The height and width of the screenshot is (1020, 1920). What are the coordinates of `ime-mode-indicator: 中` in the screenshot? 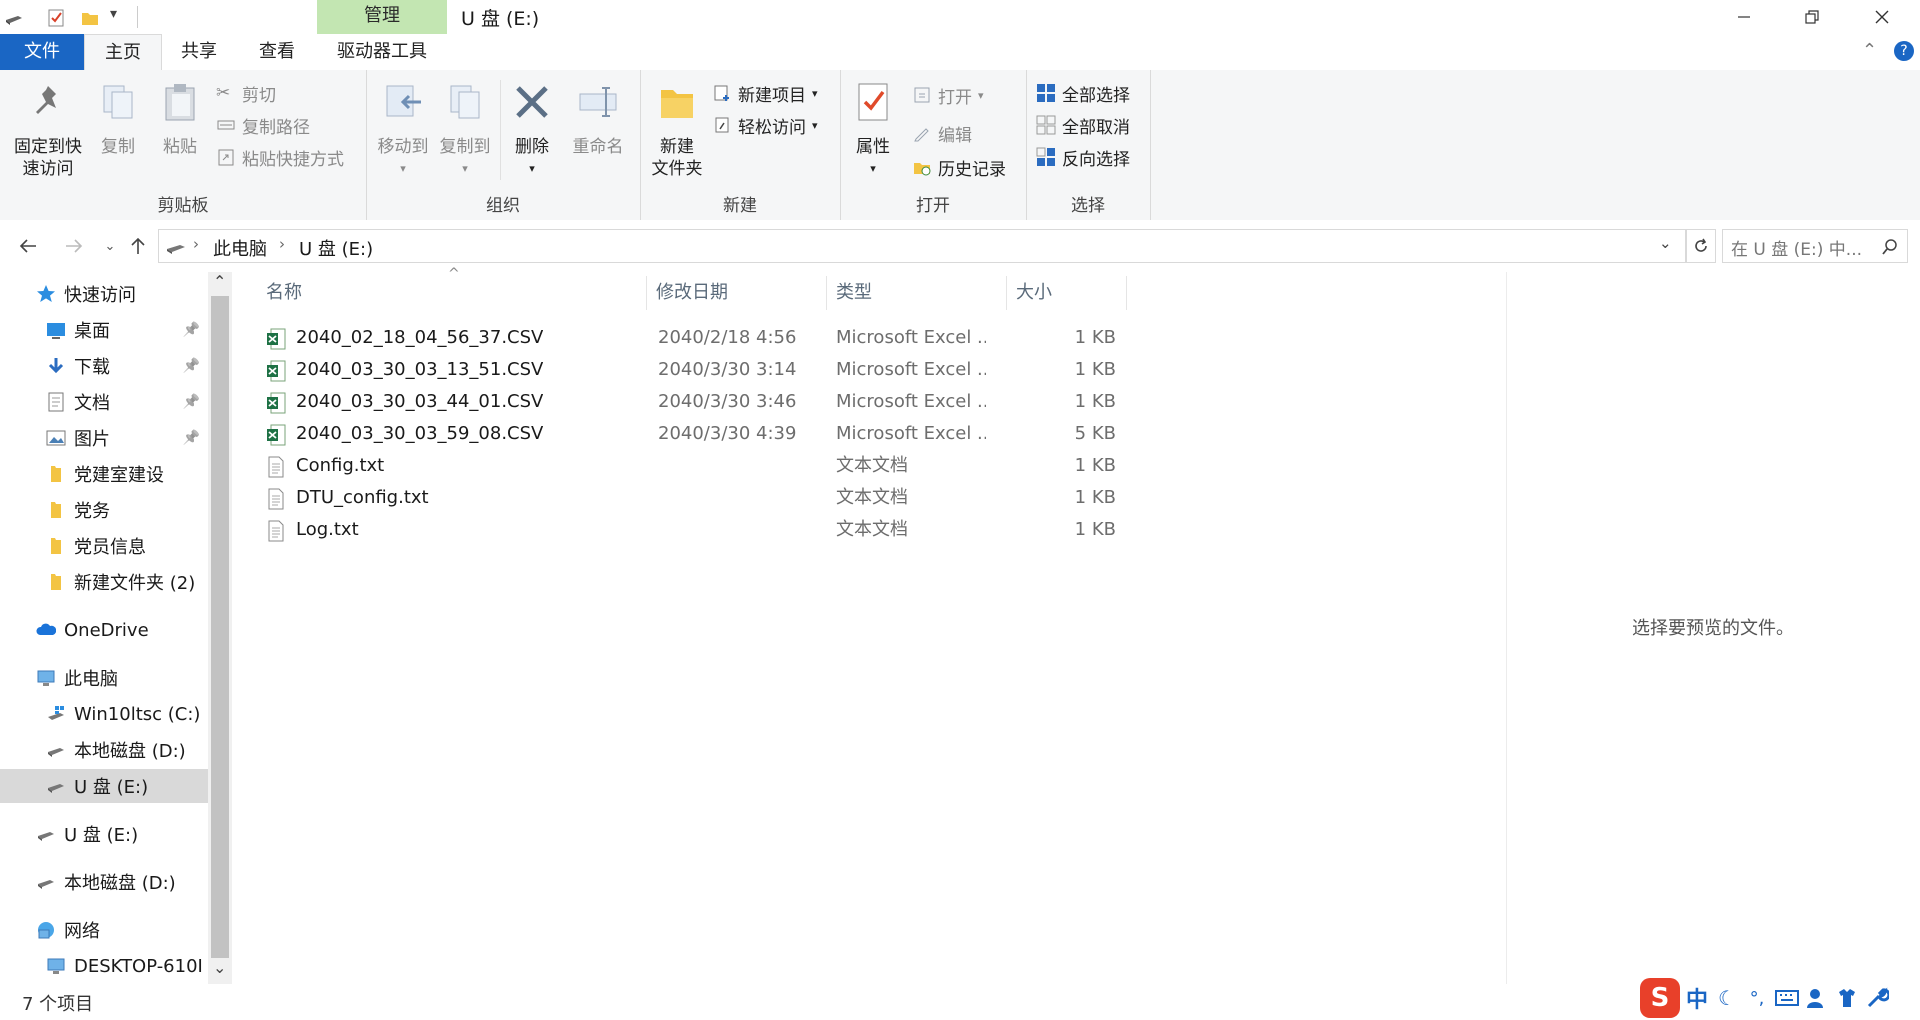 It's located at (1697, 999).